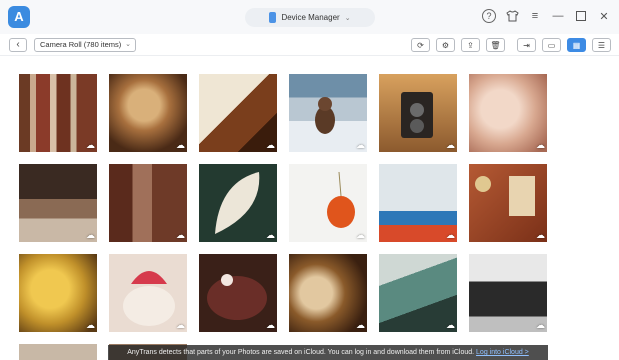 This screenshot has height=360, width=619. What do you see at coordinates (470, 45) in the screenshot?
I see `upload-icon: ⇪` at bounding box center [470, 45].